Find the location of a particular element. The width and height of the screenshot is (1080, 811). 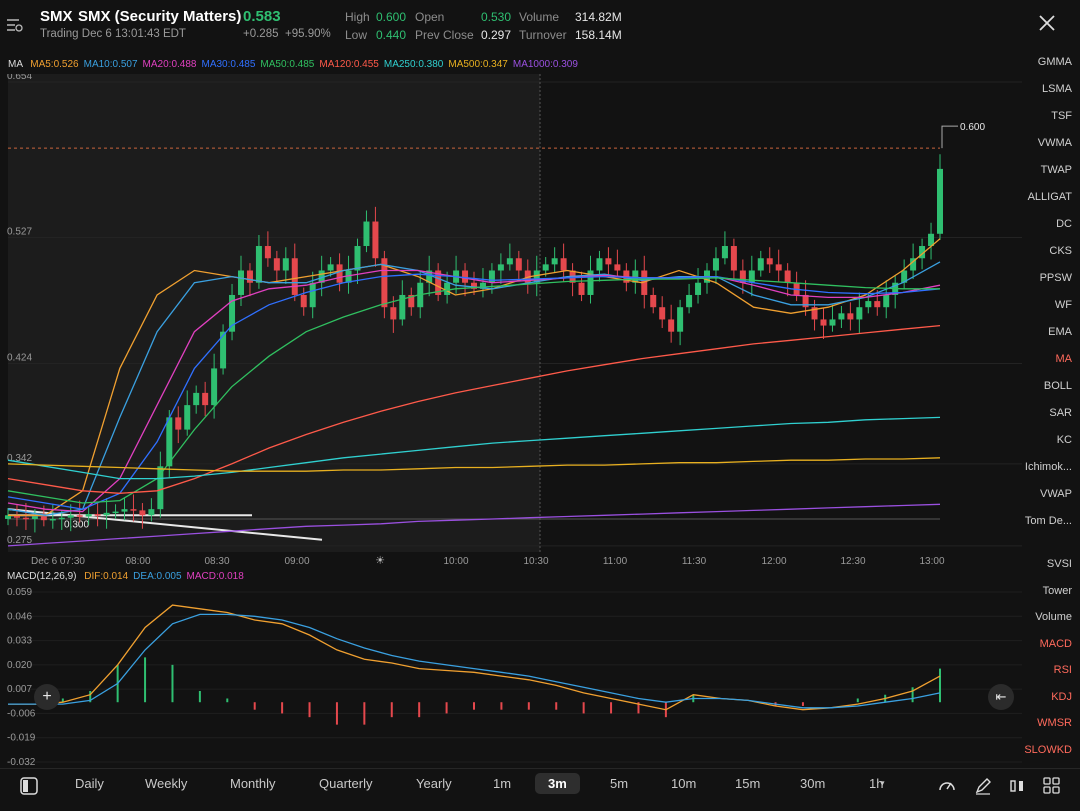

open-label: Open is located at coordinates (430, 17).